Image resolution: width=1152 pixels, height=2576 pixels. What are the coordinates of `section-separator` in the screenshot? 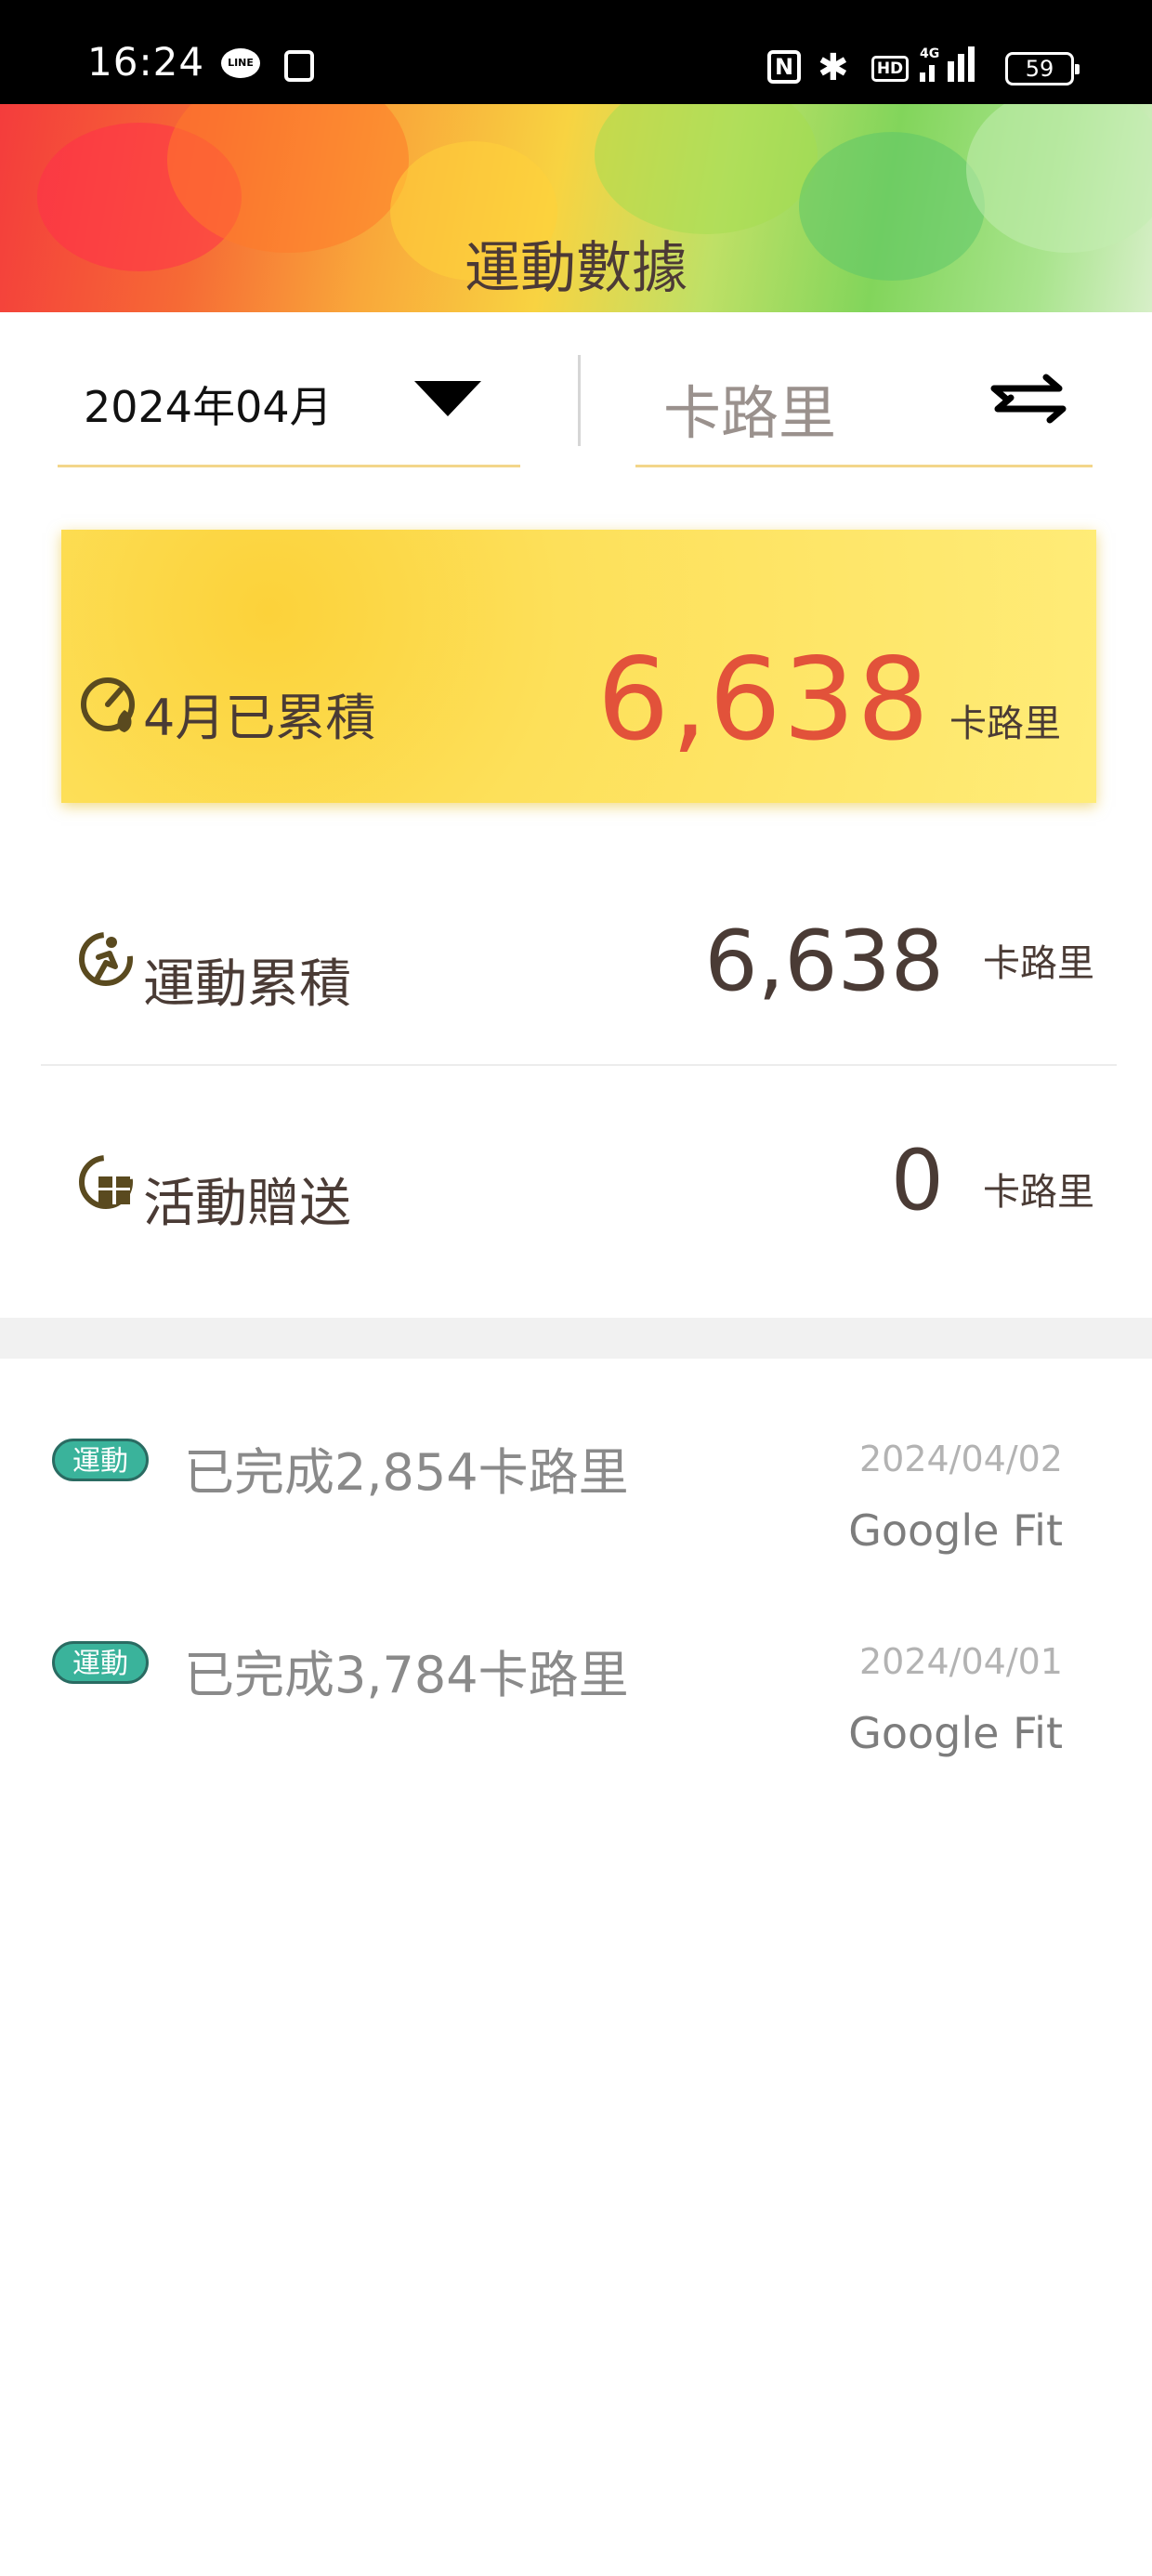 It's located at (576, 1338).